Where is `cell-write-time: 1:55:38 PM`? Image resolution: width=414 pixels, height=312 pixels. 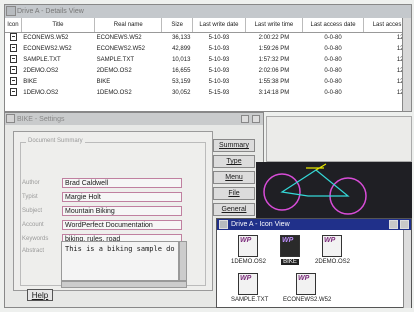 cell-write-time: 1:55:38 PM is located at coordinates (274, 81).